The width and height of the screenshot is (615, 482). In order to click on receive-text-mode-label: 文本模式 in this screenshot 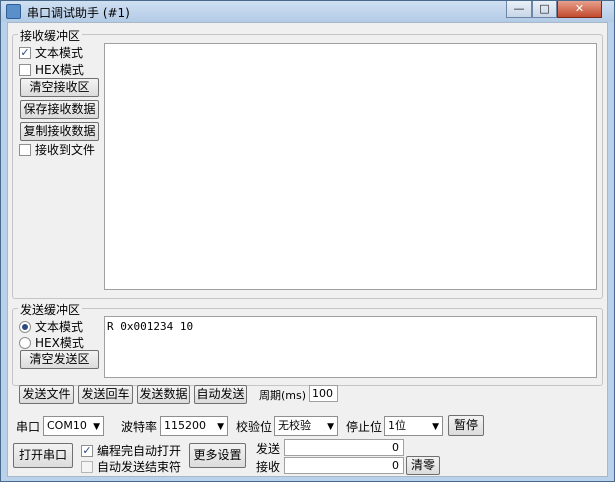, I will do `click(59, 53)`.